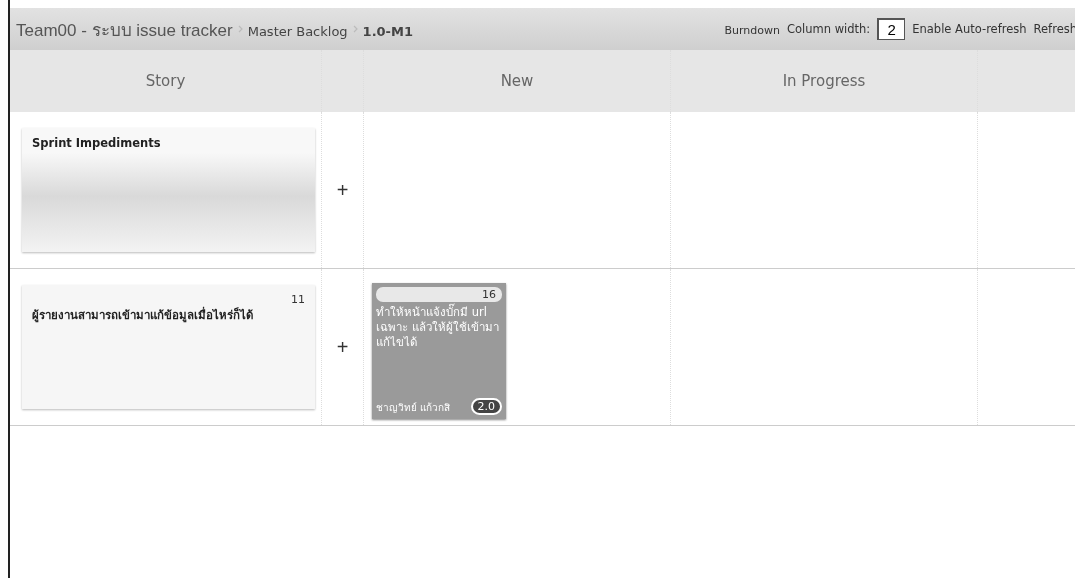 The width and height of the screenshot is (1075, 578). Describe the element at coordinates (891, 29) in the screenshot. I see `column-width-field: 2` at that location.